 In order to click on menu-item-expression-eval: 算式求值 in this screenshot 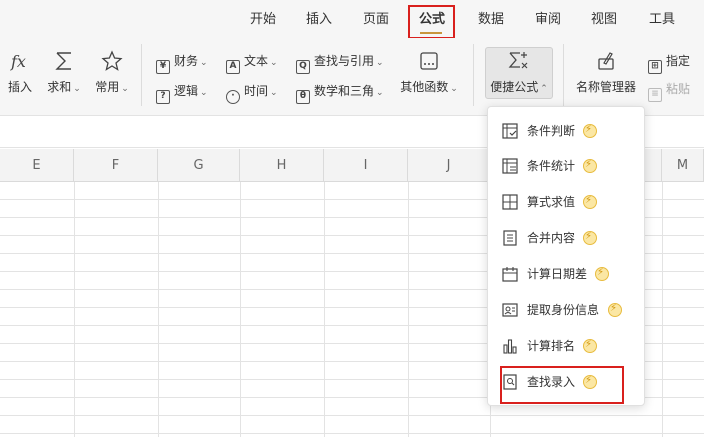, I will do `click(567, 202)`.